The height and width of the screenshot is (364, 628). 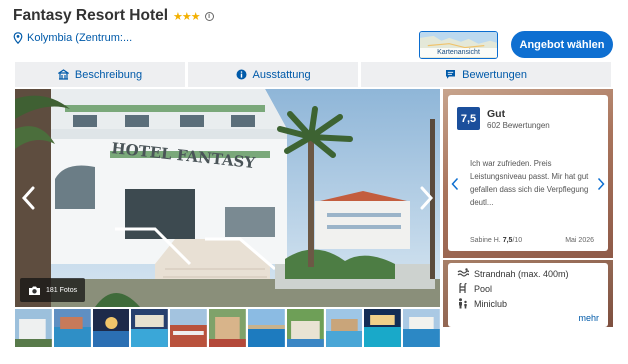 What do you see at coordinates (241, 74) in the screenshot?
I see `info-icon` at bounding box center [241, 74].